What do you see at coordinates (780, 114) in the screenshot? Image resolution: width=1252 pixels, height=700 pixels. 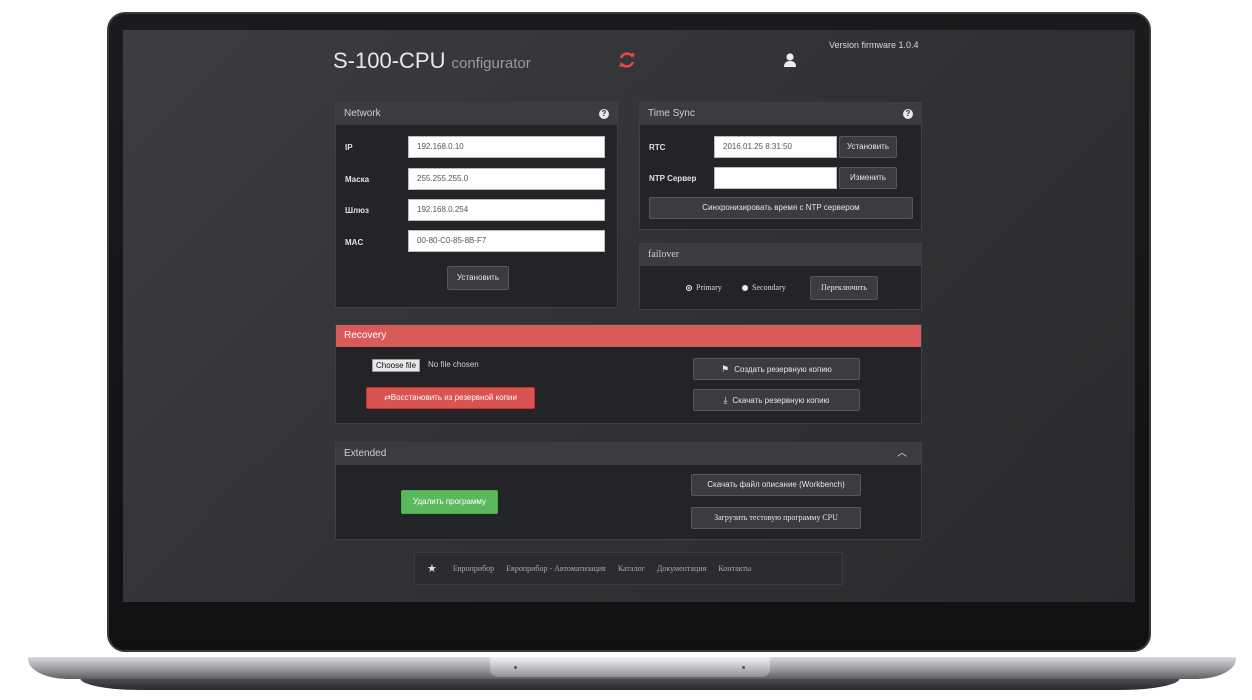 I see `time-sync-panel-header: Time Sync ?` at bounding box center [780, 114].